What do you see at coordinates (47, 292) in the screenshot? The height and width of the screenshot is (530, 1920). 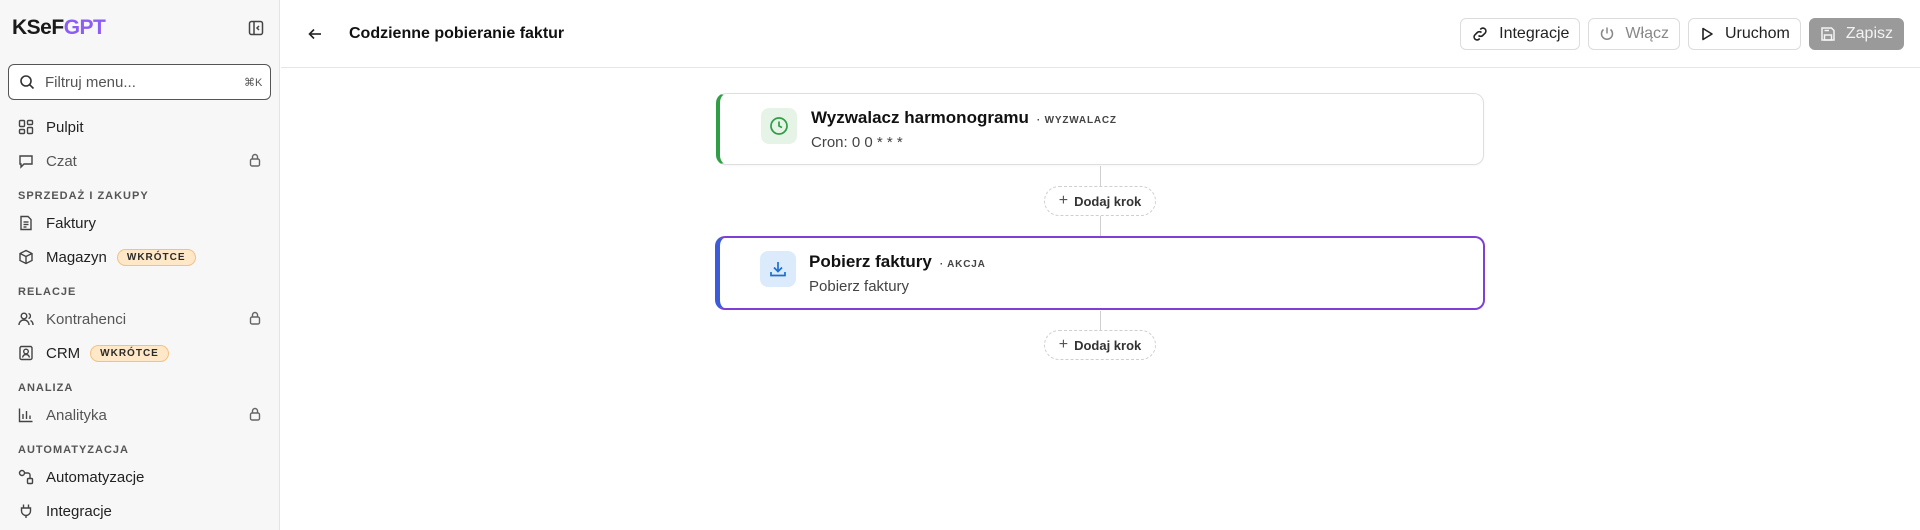 I see `section-heading: RELACJE` at bounding box center [47, 292].